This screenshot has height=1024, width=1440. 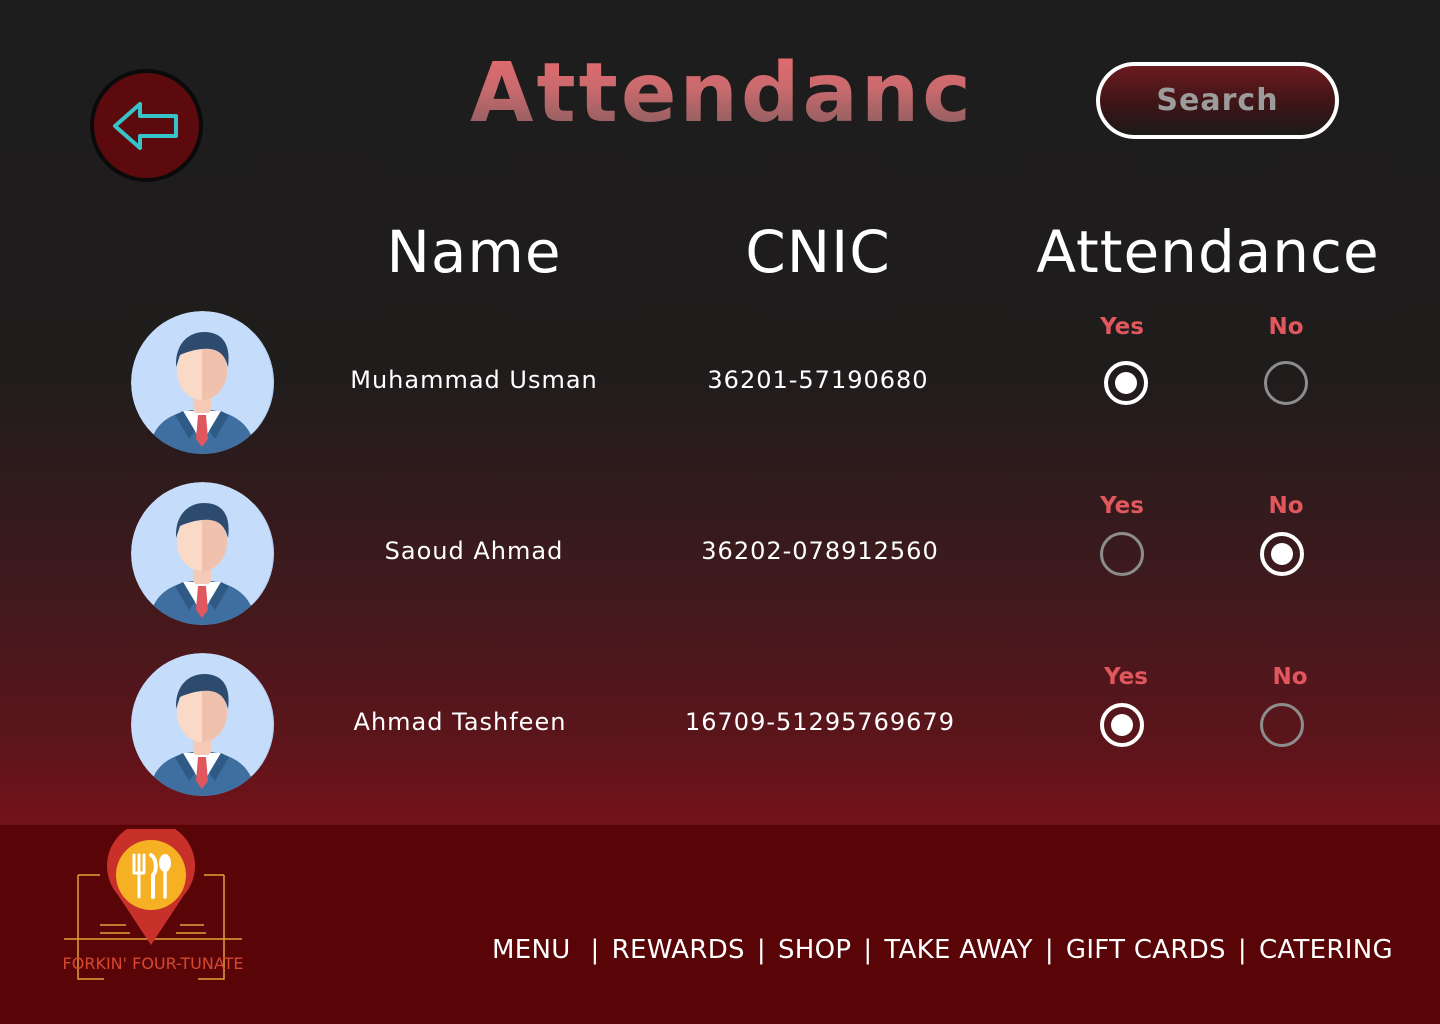 I want to click on row-name: Muhammad Usman, so click(x=474, y=380).